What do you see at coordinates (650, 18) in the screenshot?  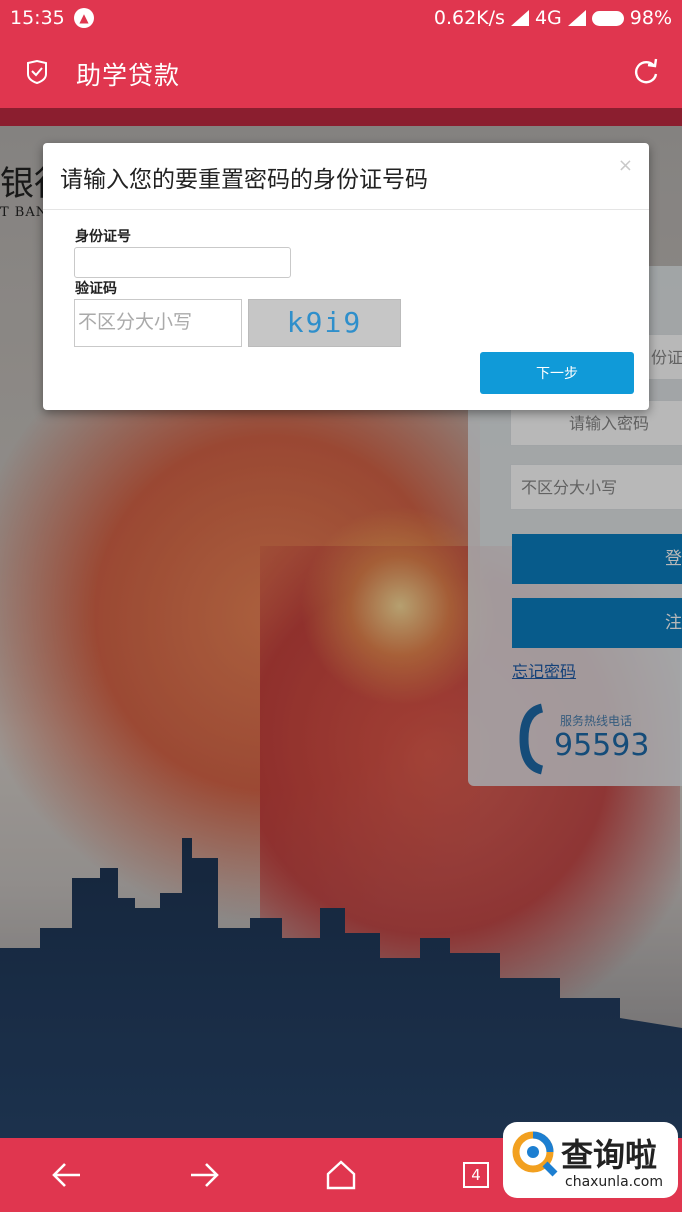 I see `battery-level: 98%` at bounding box center [650, 18].